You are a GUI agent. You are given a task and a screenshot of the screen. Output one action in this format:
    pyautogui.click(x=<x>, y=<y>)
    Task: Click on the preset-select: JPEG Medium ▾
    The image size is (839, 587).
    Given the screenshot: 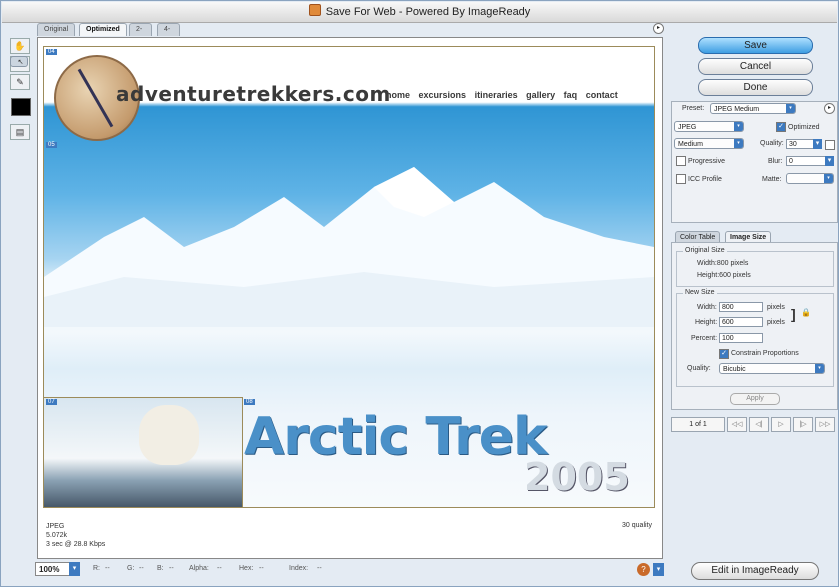 What is the action you would take?
    pyautogui.click(x=753, y=108)
    